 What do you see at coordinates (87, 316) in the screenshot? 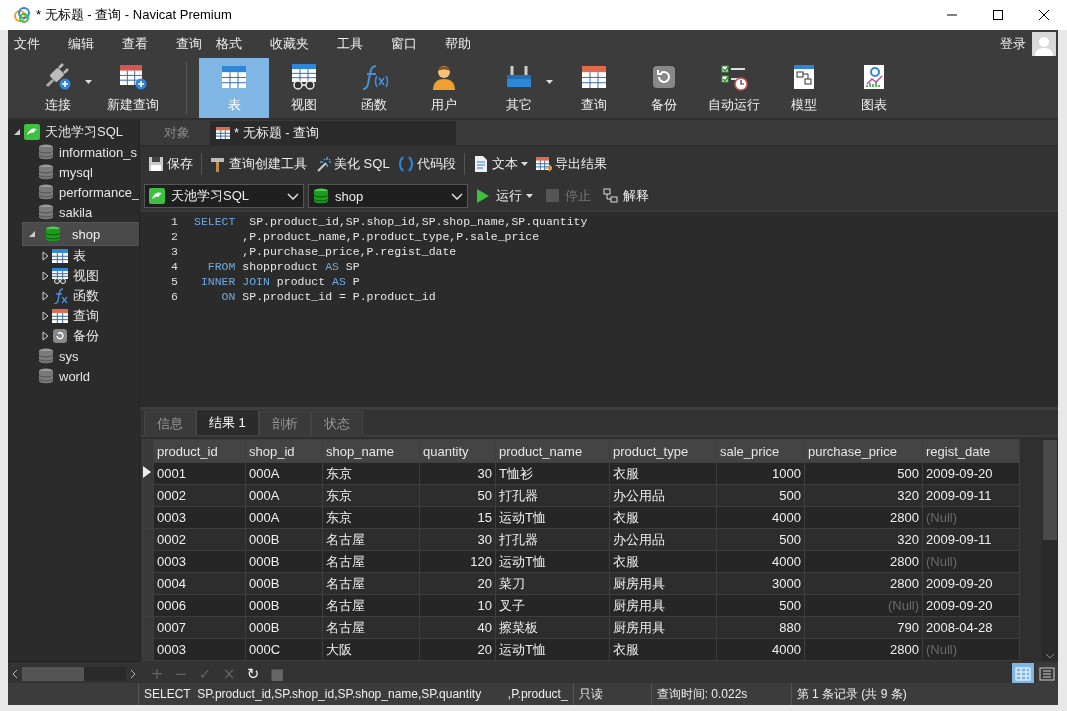
I see `tree-item: 查询` at bounding box center [87, 316].